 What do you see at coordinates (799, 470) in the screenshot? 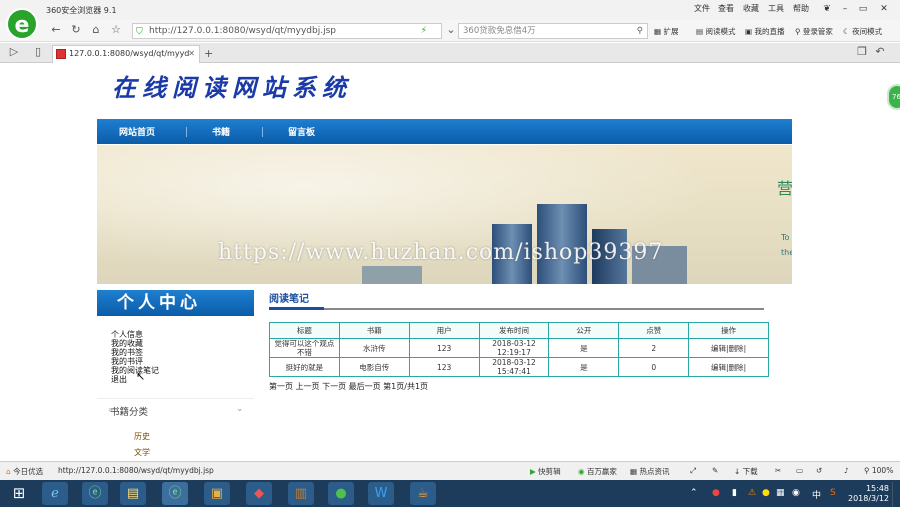
I see `cast-icon: ▭` at bounding box center [799, 470].